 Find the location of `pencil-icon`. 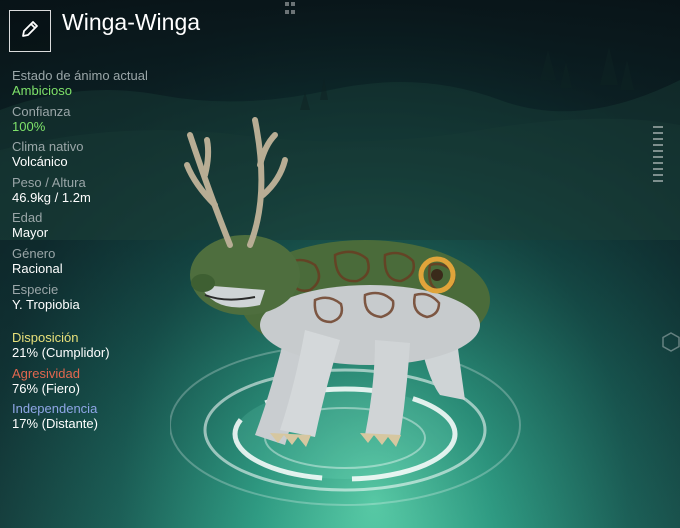

pencil-icon is located at coordinates (30, 31).